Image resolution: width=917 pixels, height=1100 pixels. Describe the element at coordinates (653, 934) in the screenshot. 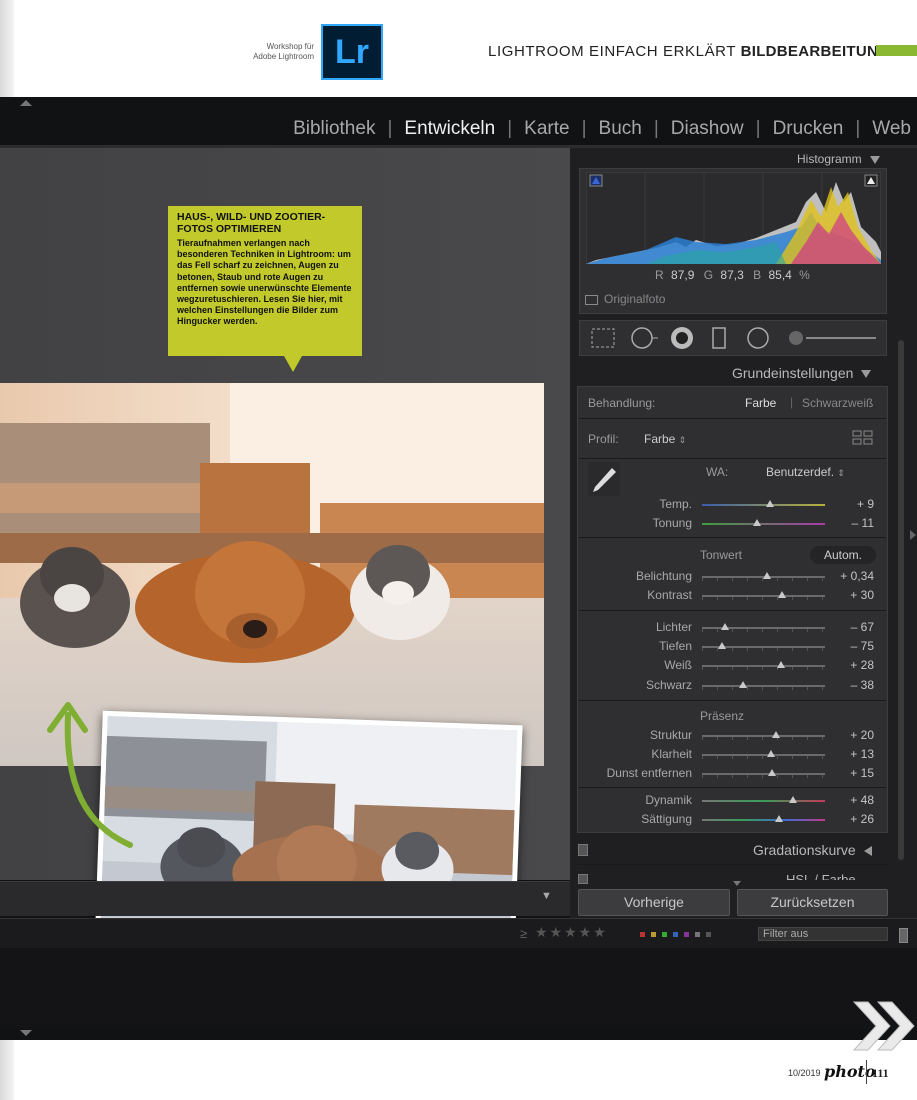

I see `color-label-yellow` at that location.